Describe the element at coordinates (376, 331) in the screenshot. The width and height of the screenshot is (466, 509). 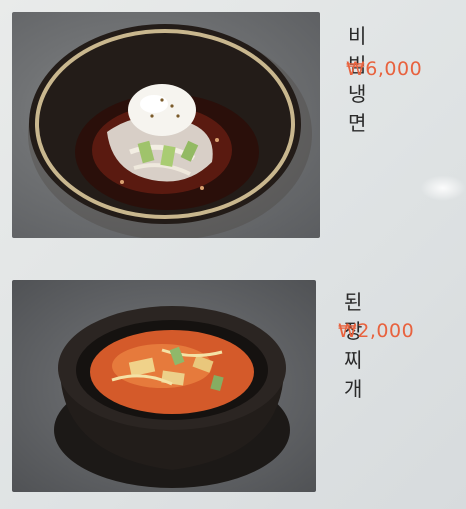
I see `menu-item-price: ₩2,000` at that location.